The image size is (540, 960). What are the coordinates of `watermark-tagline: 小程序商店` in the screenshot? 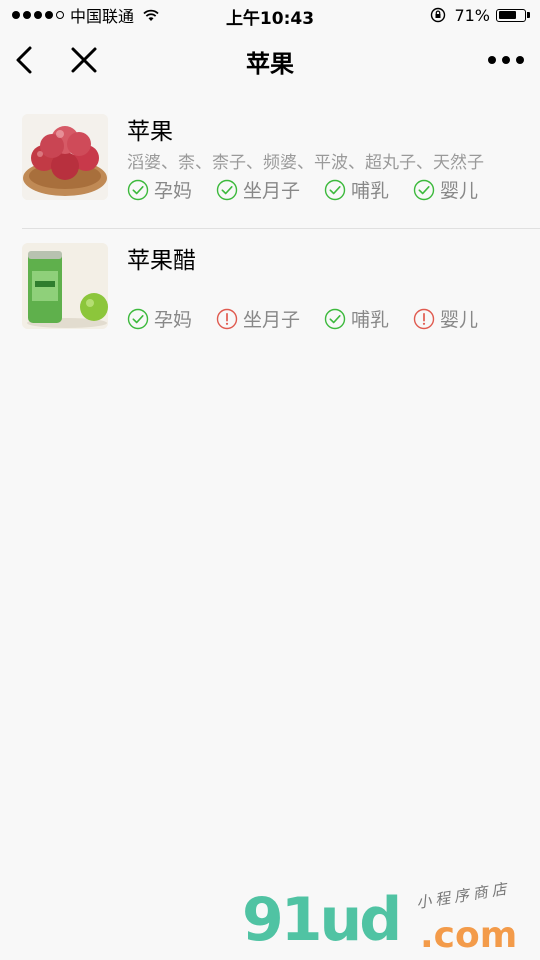 It's located at (463, 896).